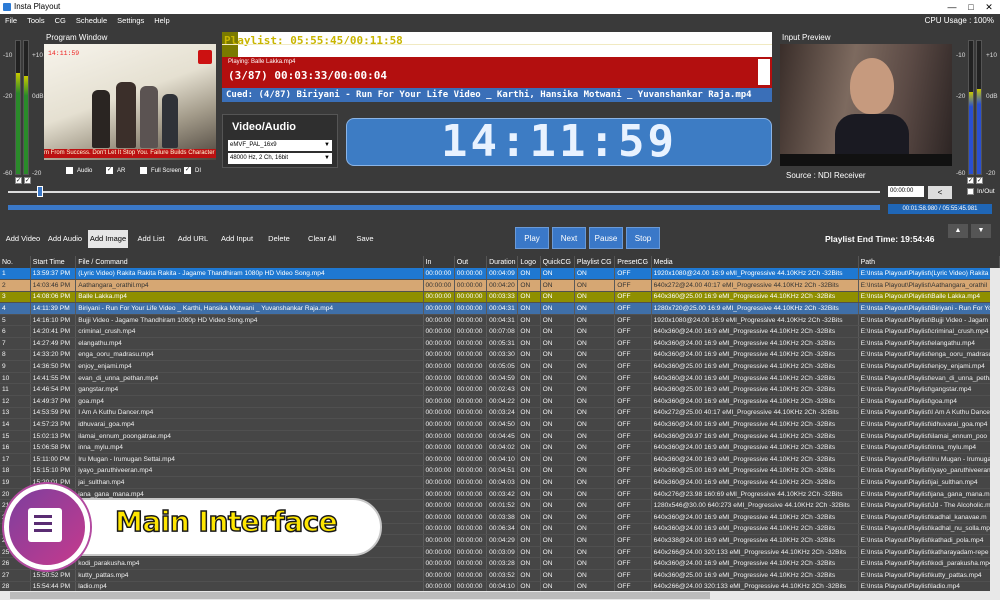 The width and height of the screenshot is (1000, 600). I want to click on elapsed-time: 00:01:58.980 / 05:55:45.981, so click(940, 209).